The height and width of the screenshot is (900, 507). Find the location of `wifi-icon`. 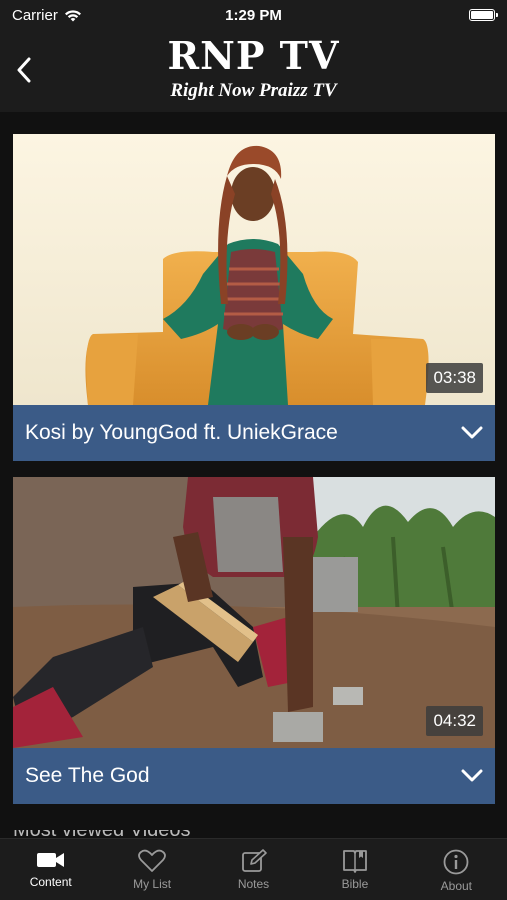

wifi-icon is located at coordinates (72, 15).